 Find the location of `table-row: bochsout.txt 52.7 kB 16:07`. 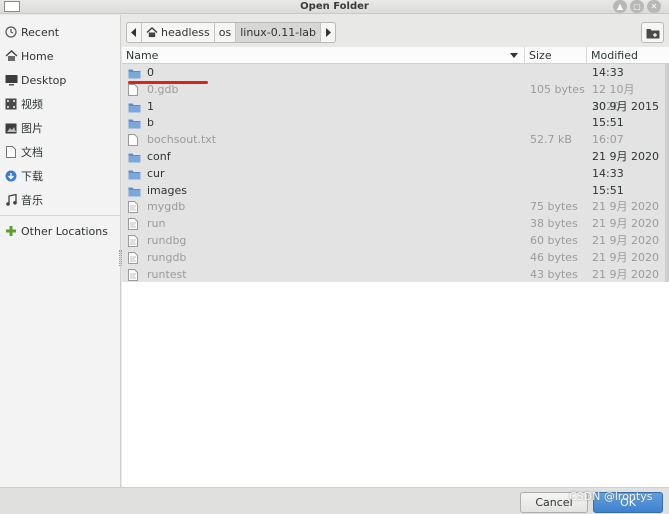

table-row: bochsout.txt 52.7 kB 16:07 is located at coordinates (393, 139).